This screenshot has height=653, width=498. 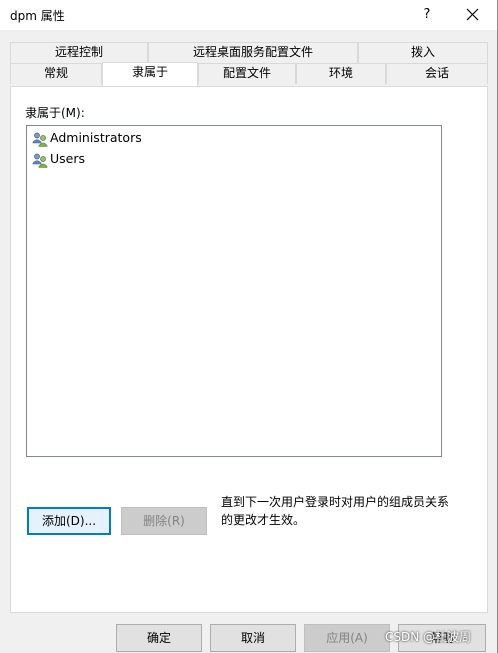 What do you see at coordinates (437, 73) in the screenshot?
I see `tab-sessions: 会话` at bounding box center [437, 73].